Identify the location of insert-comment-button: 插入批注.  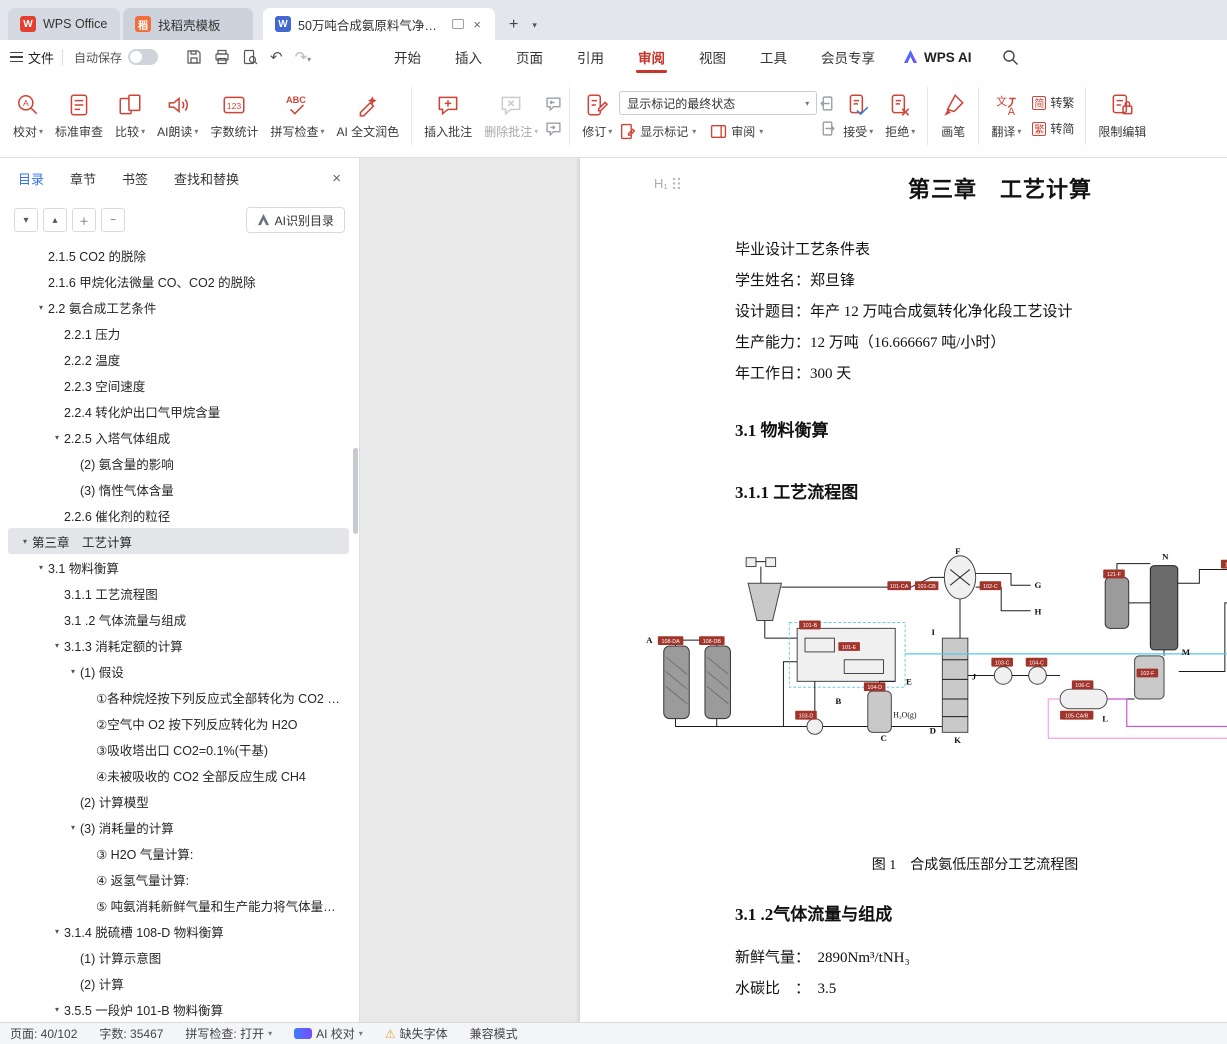
(448, 116).